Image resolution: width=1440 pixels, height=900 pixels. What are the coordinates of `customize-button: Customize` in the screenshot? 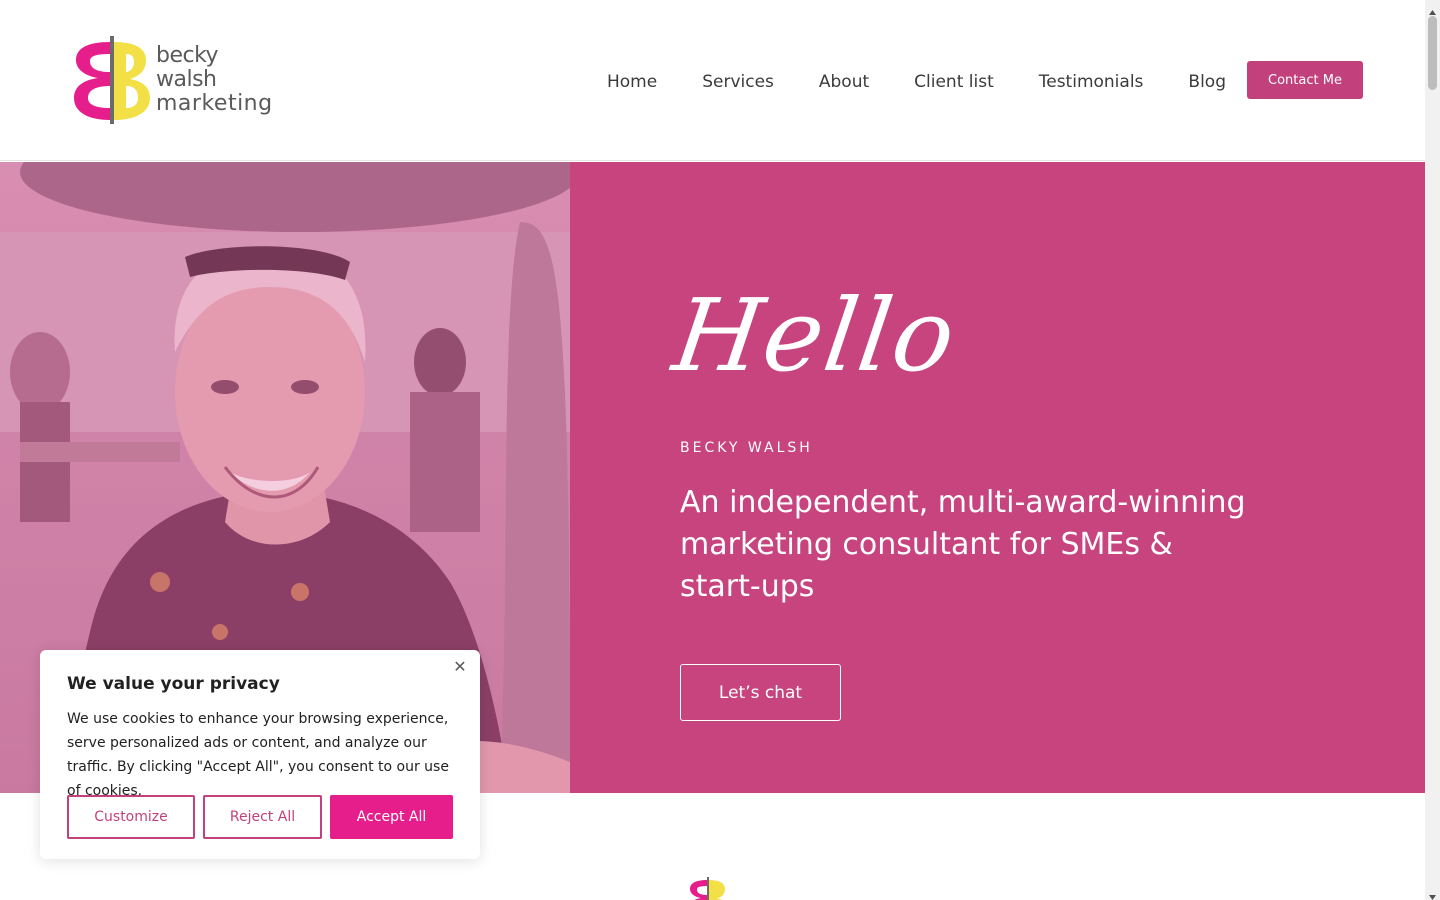 It's located at (131, 817).